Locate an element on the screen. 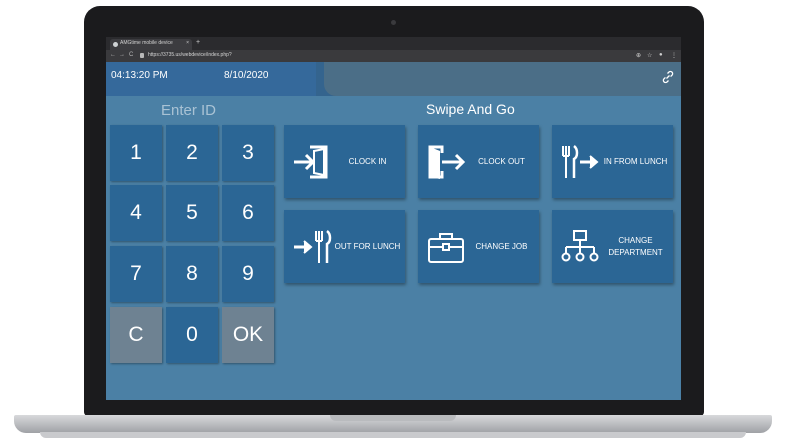  key-6: 6 is located at coordinates (248, 213).